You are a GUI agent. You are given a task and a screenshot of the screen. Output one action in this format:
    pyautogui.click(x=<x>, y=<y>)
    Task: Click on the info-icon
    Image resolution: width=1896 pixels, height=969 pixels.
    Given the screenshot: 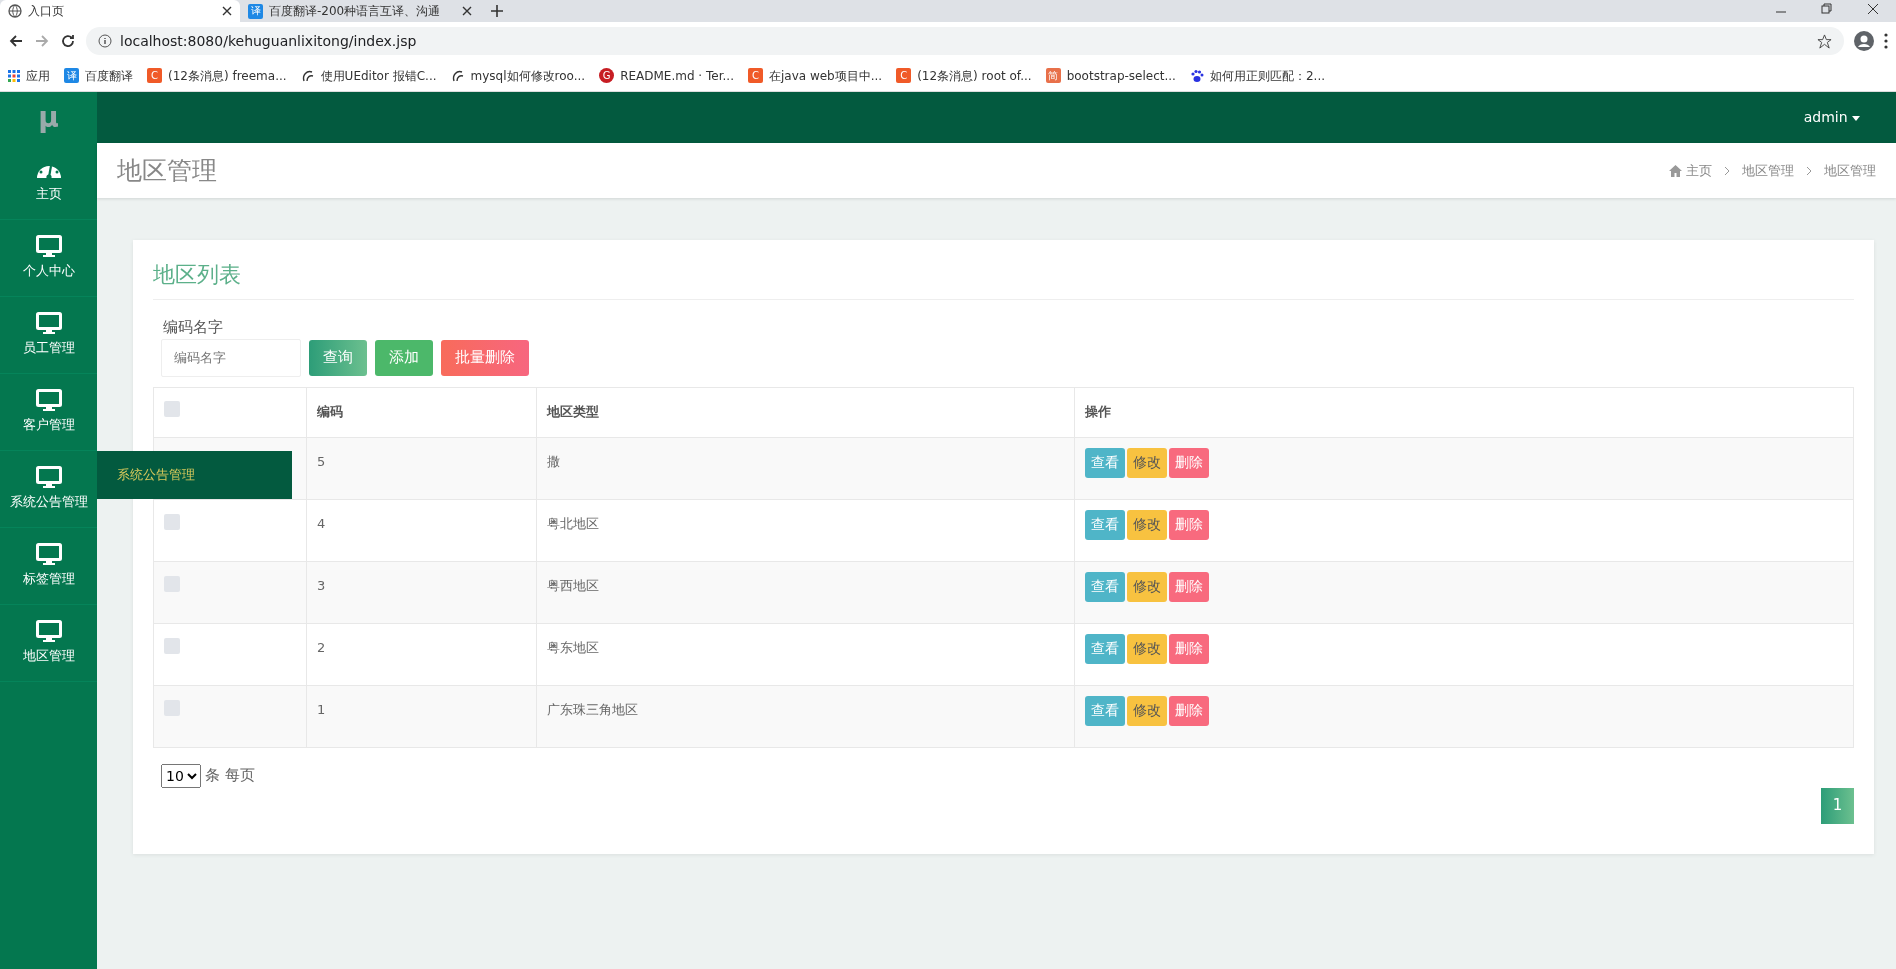 What is the action you would take?
    pyautogui.click(x=105, y=41)
    